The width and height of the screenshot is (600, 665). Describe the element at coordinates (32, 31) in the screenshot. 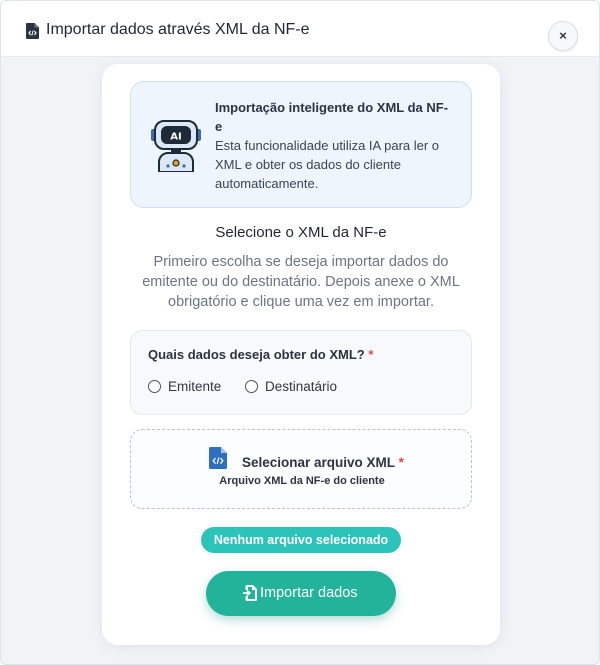

I see `file-code-icon` at that location.